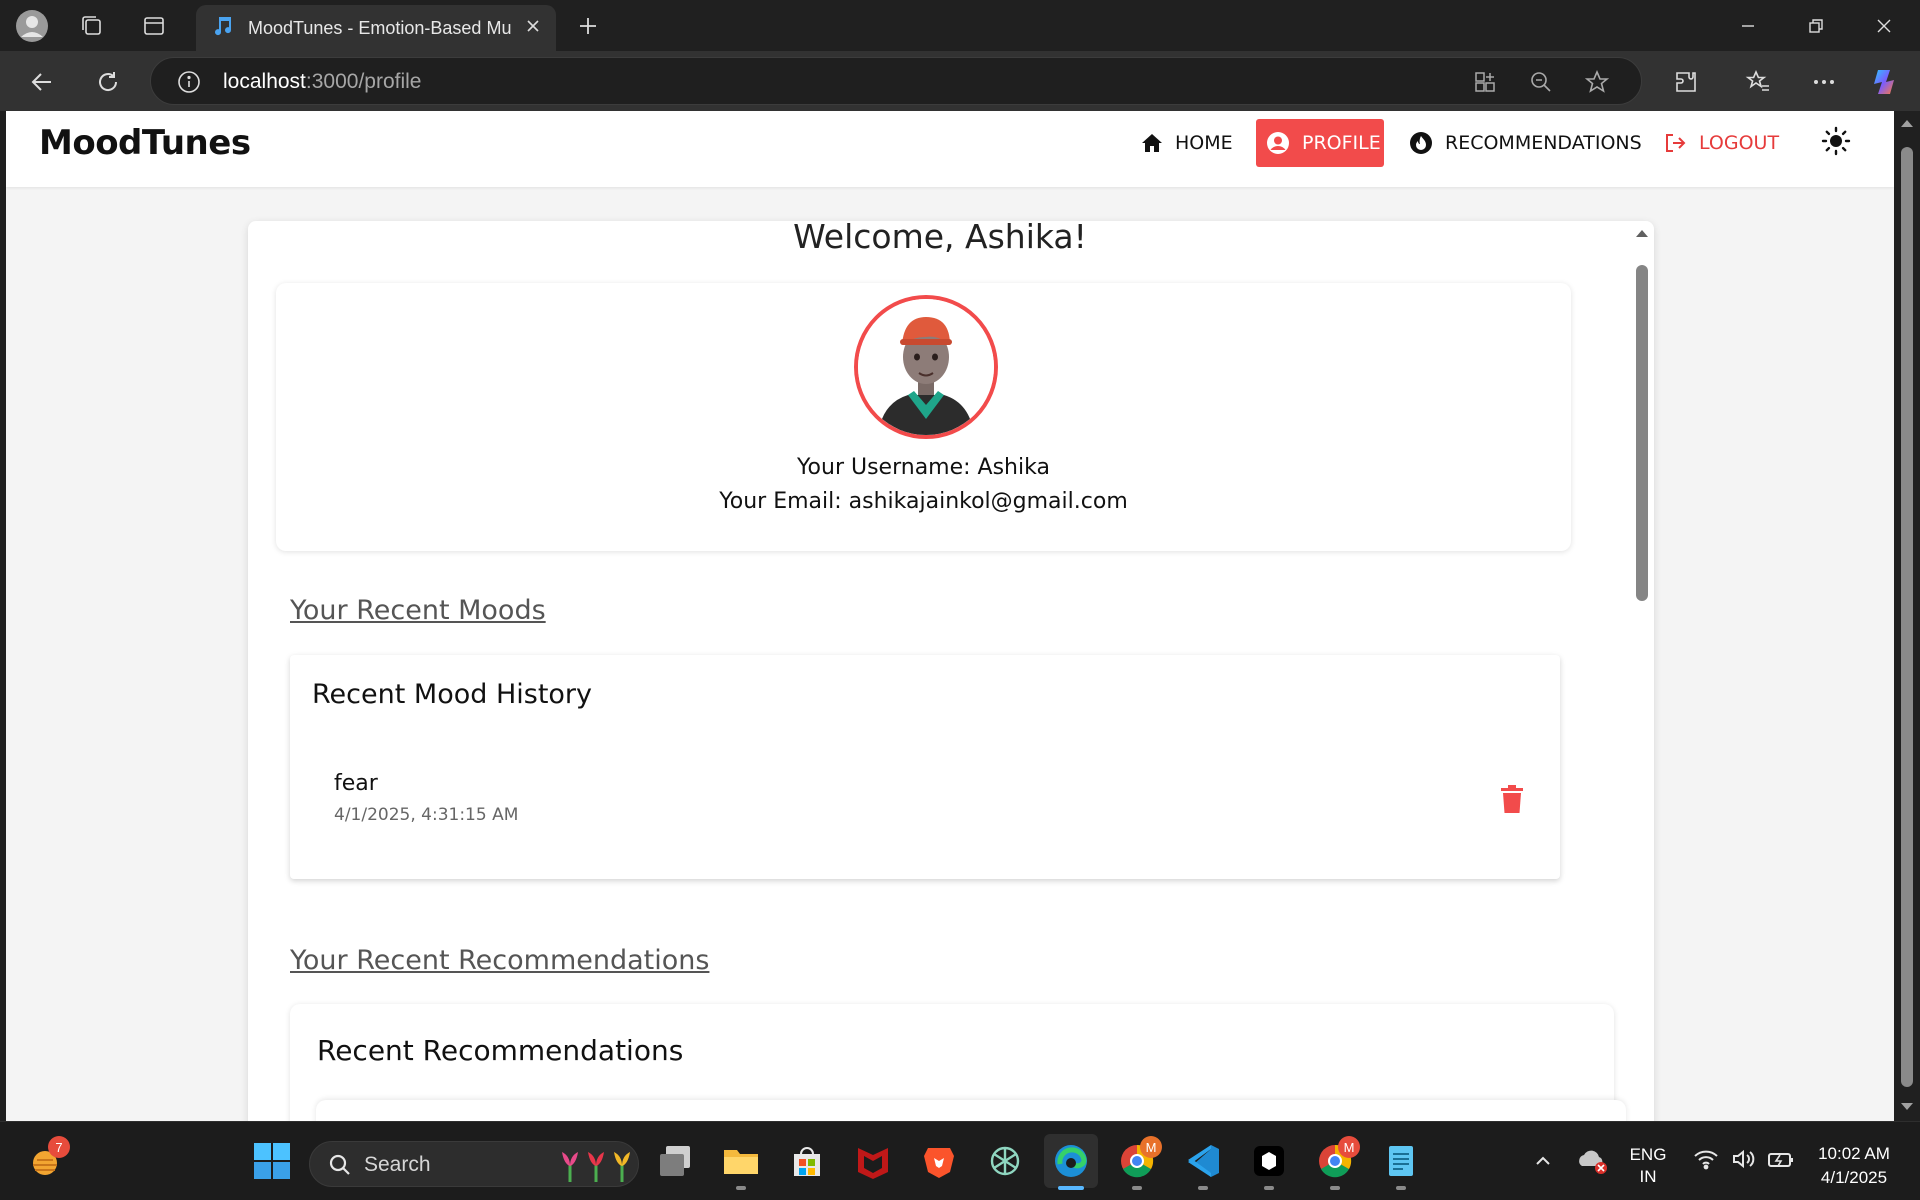 Image resolution: width=1920 pixels, height=1200 pixels. I want to click on nav-profile: PROFILE, so click(1320, 143).